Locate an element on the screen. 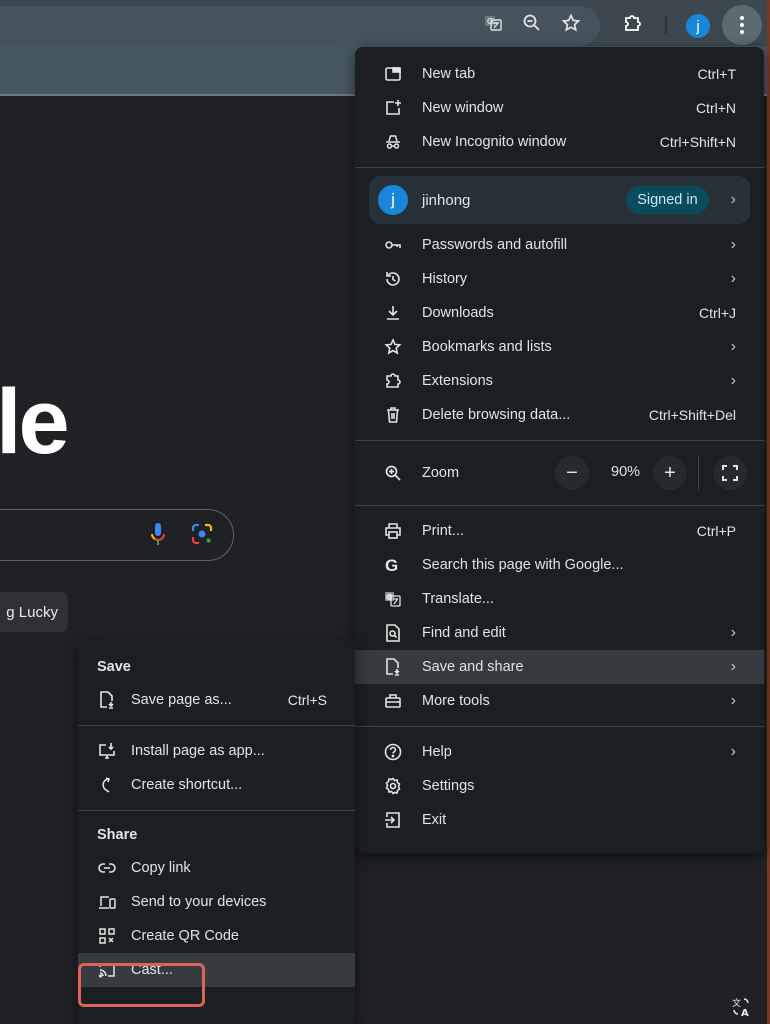 This screenshot has width=770, height=1024. zoom-level-value: 90% is located at coordinates (626, 472).